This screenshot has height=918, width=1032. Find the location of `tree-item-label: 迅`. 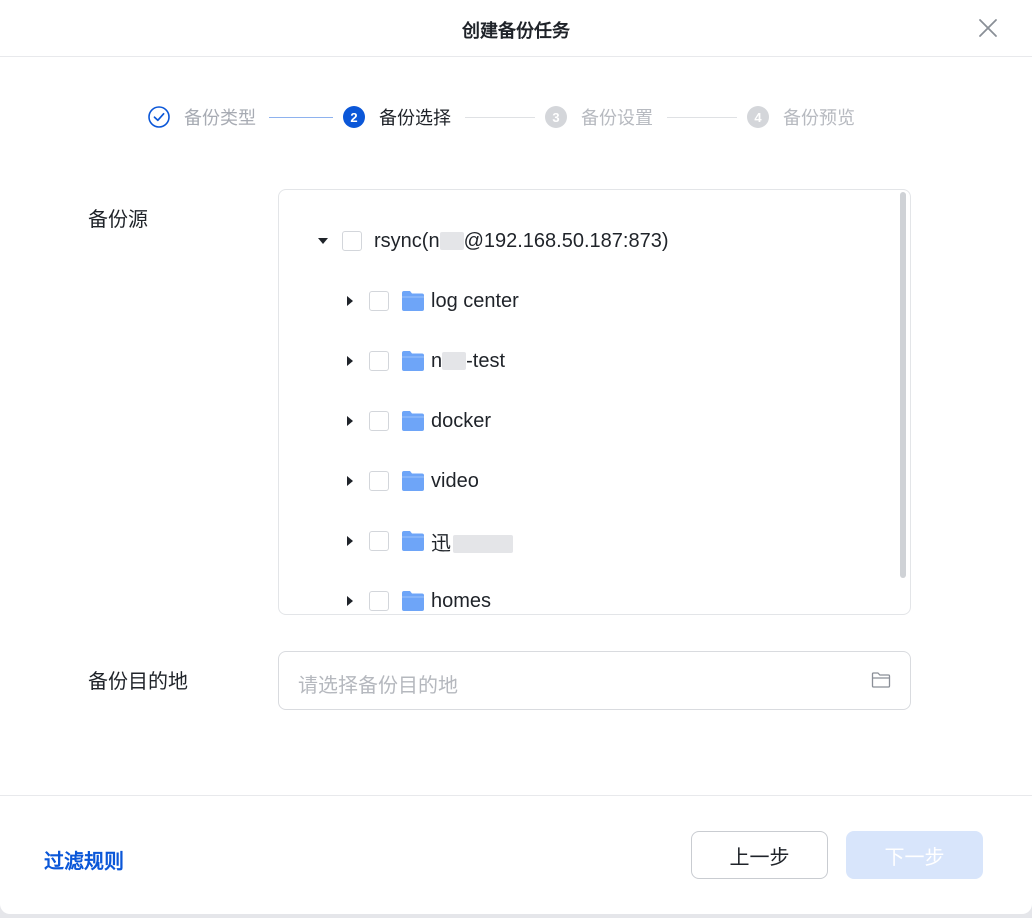

tree-item-label: 迅 is located at coordinates (472, 541).